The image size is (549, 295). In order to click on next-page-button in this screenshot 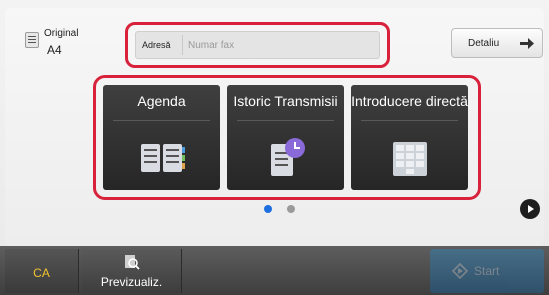, I will do `click(530, 209)`.